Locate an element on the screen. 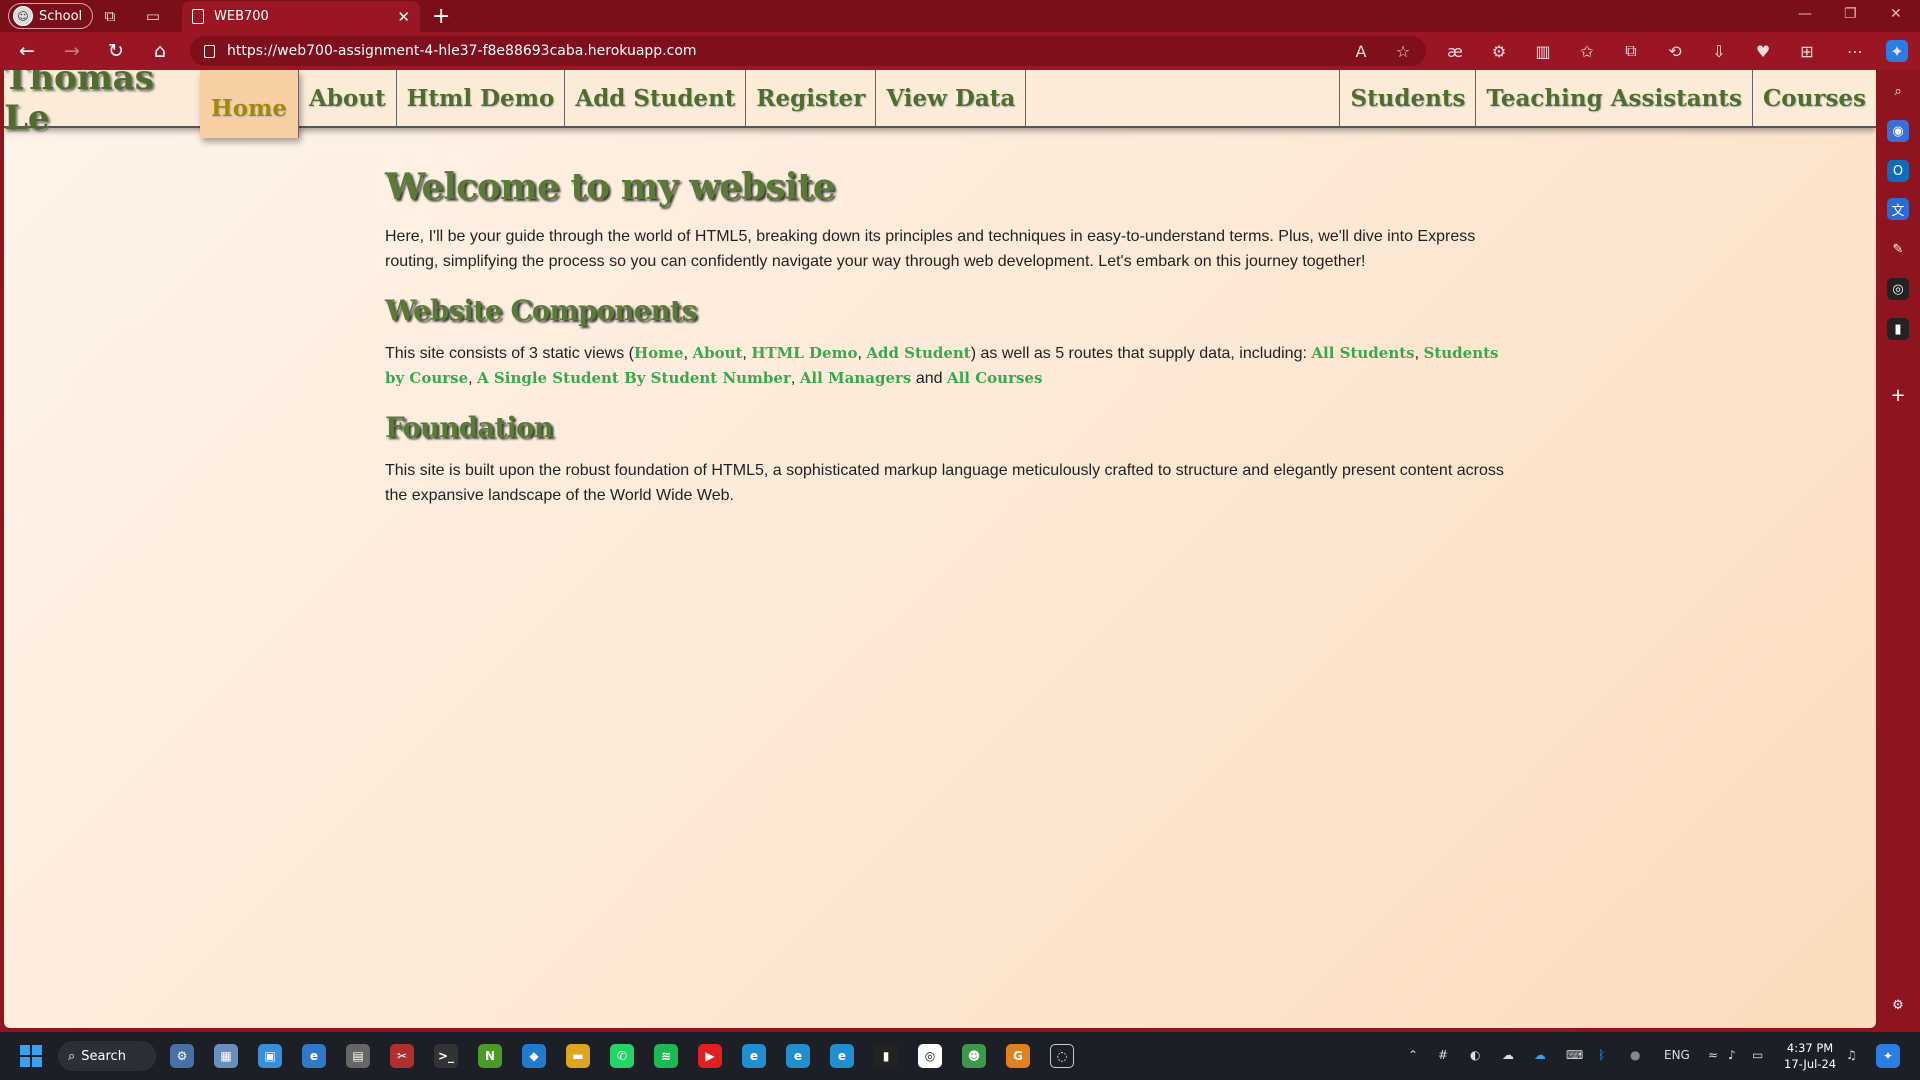 Image resolution: width=1920 pixels, height=1080 pixels. chatgpt-taskbar-icon: ◎ is located at coordinates (930, 1056).